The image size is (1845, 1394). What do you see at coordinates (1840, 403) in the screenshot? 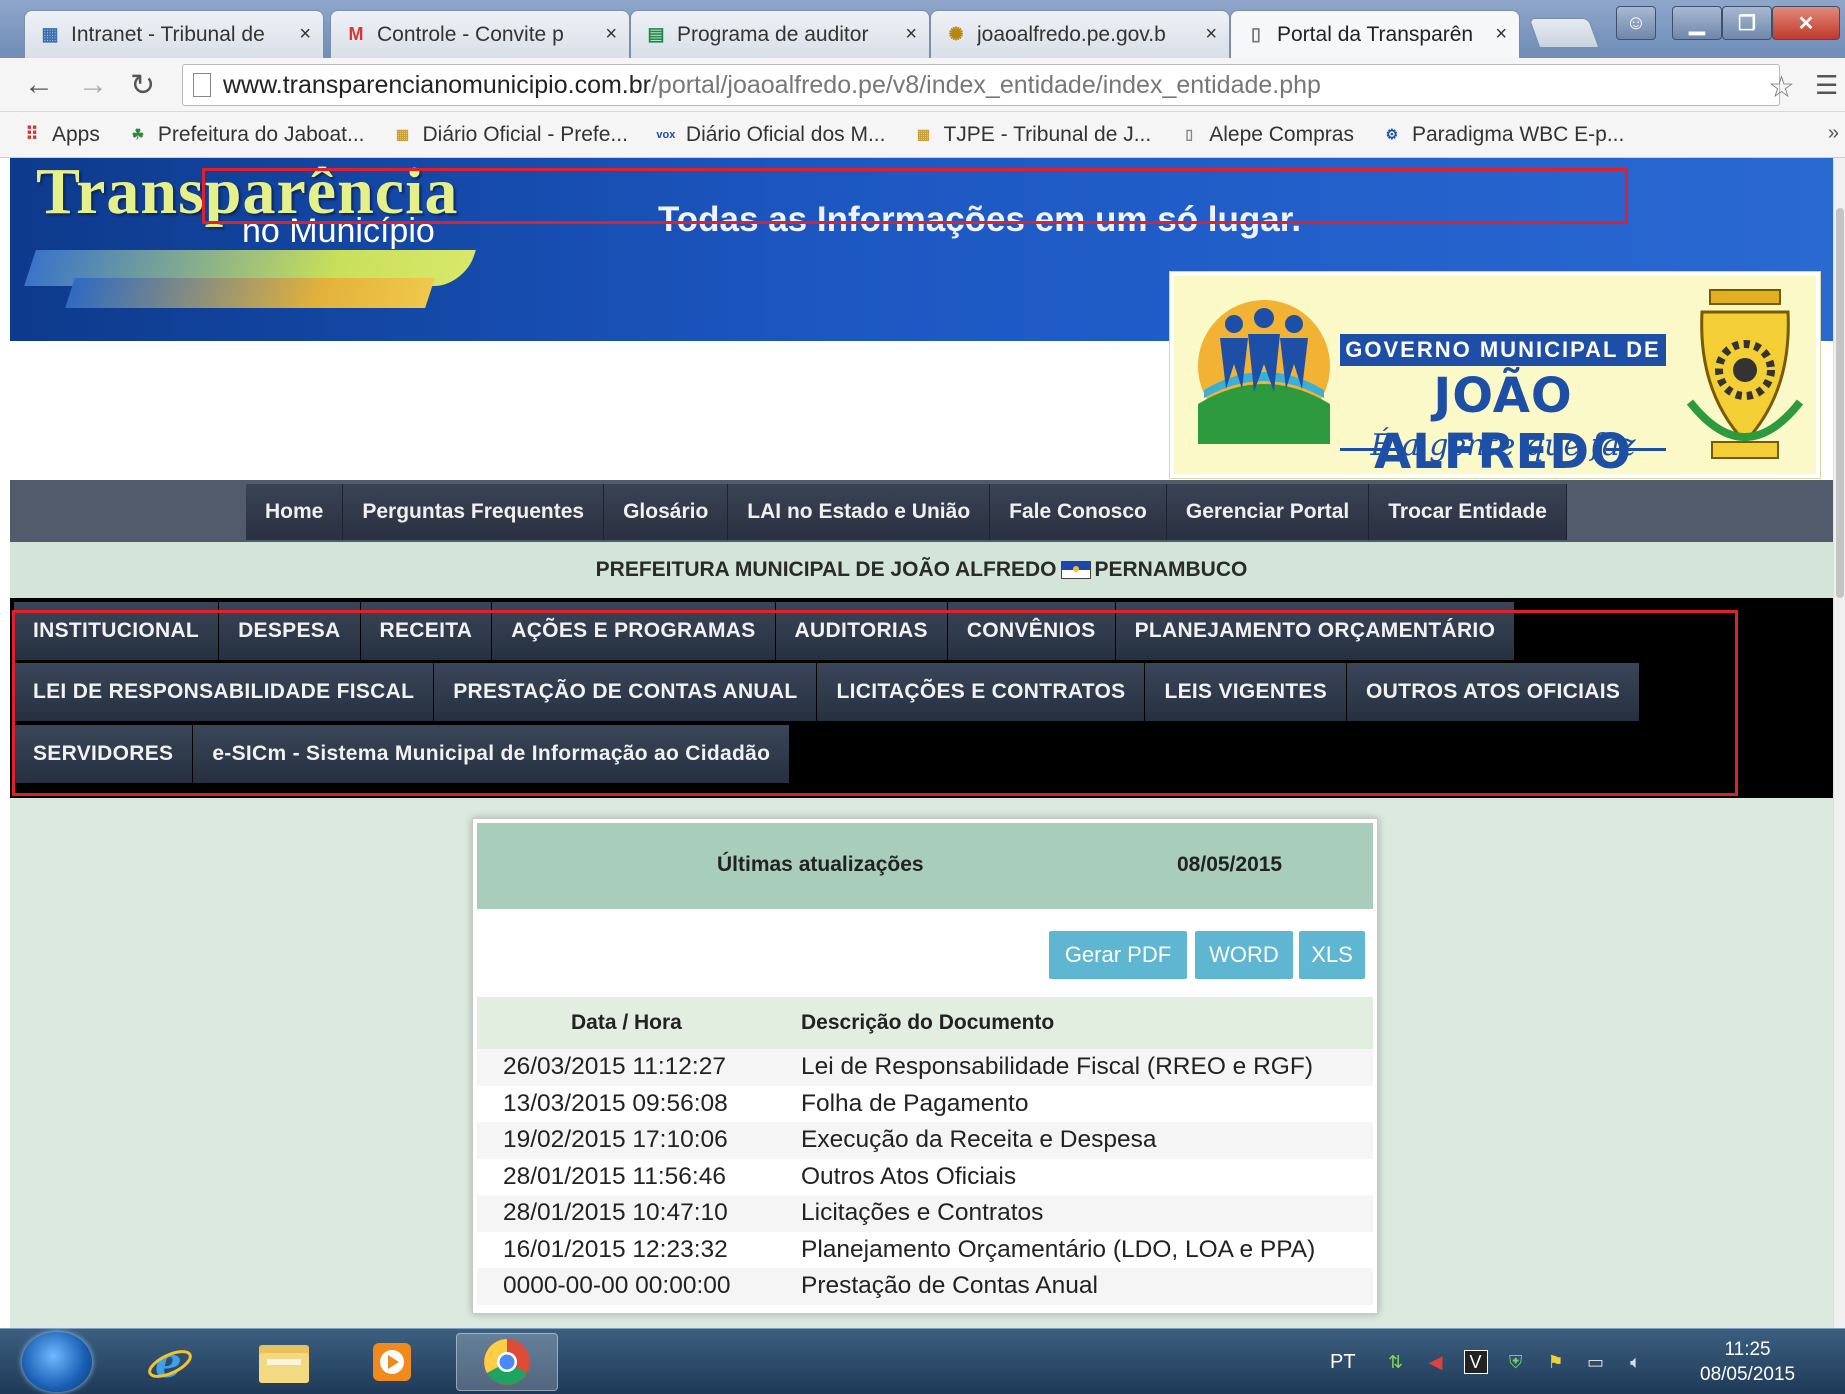
I see `scrollbar-thumb` at bounding box center [1840, 403].